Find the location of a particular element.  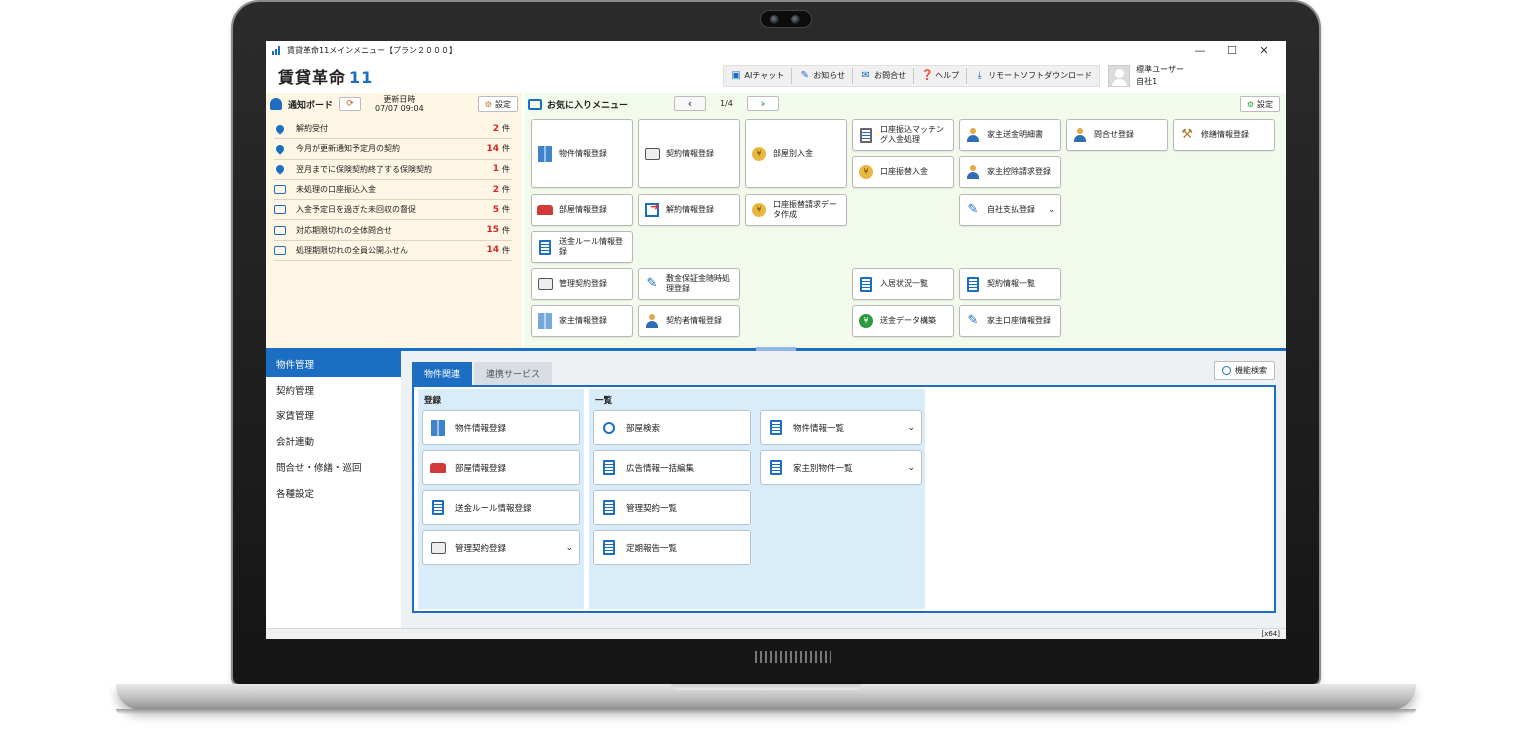

header-toolbar: ▣ AIチャット ✎ お知らせ ✉ お問合せ ❓ ヘルプ ⤓ リモートソフトダウンロード is located at coordinates (911, 75).